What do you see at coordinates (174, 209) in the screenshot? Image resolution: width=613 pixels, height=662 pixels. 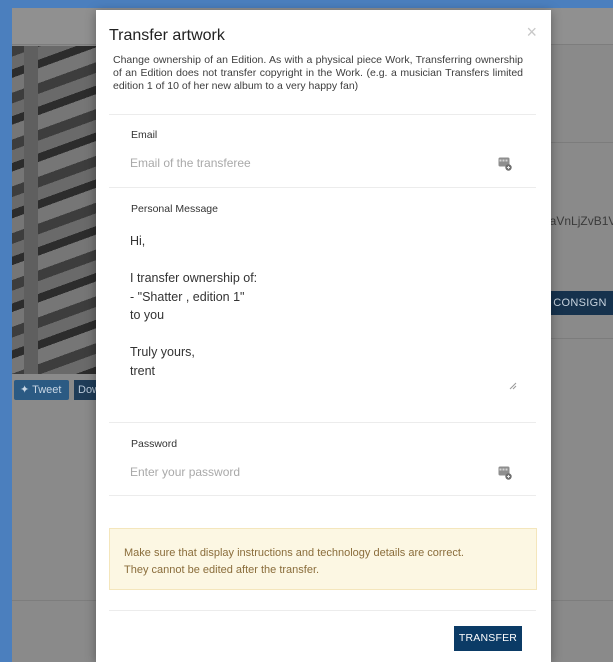 I see `message-label: Personal Message` at bounding box center [174, 209].